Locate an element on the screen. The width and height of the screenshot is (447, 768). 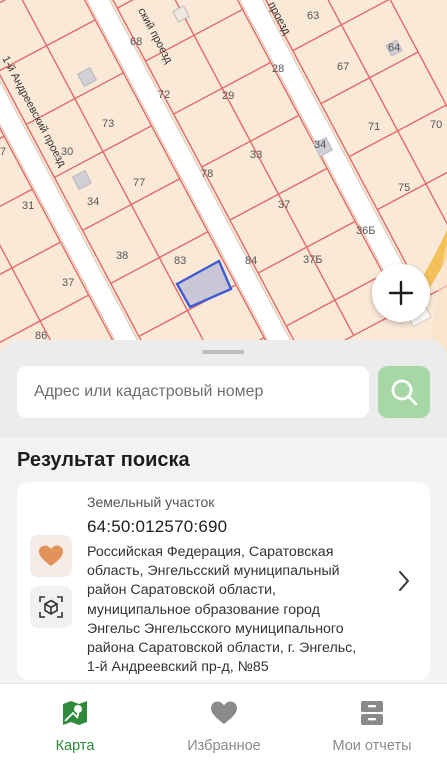
plus-icon is located at coordinates (401, 293).